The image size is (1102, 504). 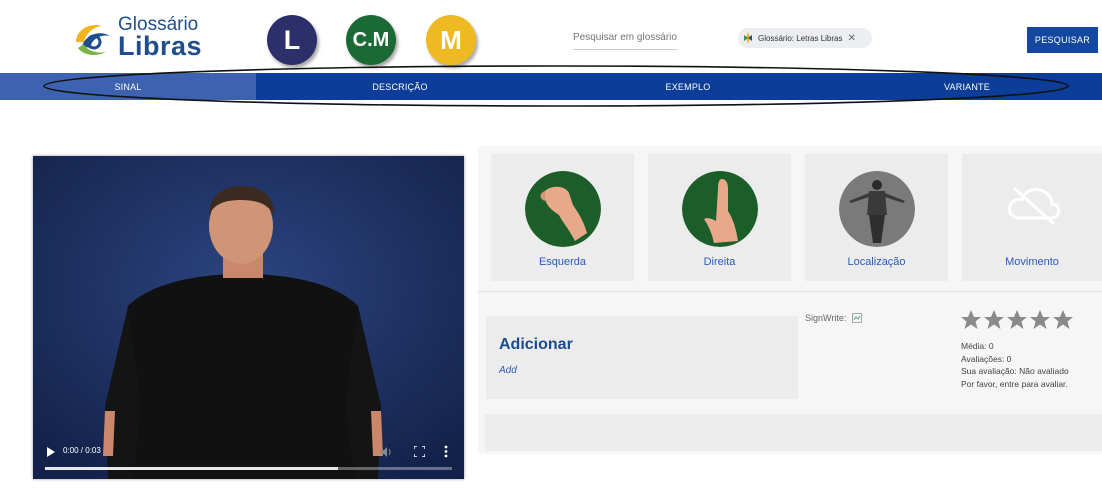 What do you see at coordinates (536, 344) in the screenshot?
I see `add-title: Adicionar` at bounding box center [536, 344].